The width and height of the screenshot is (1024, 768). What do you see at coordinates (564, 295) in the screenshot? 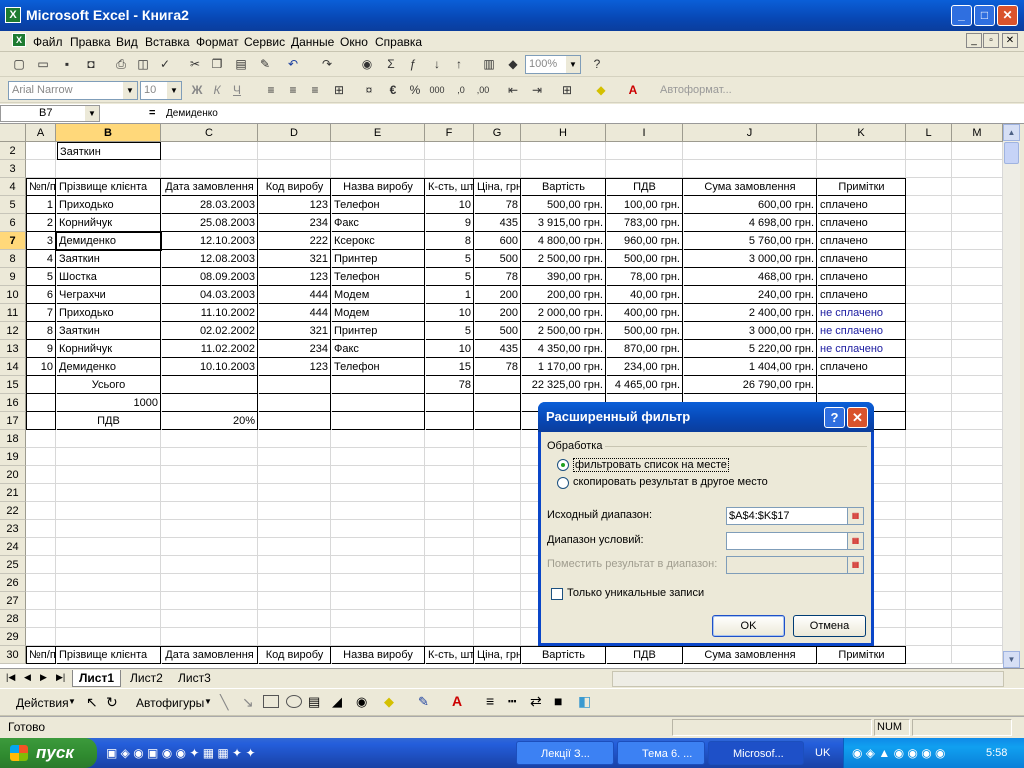
I see `cell: 200,00 грн.` at bounding box center [564, 295].